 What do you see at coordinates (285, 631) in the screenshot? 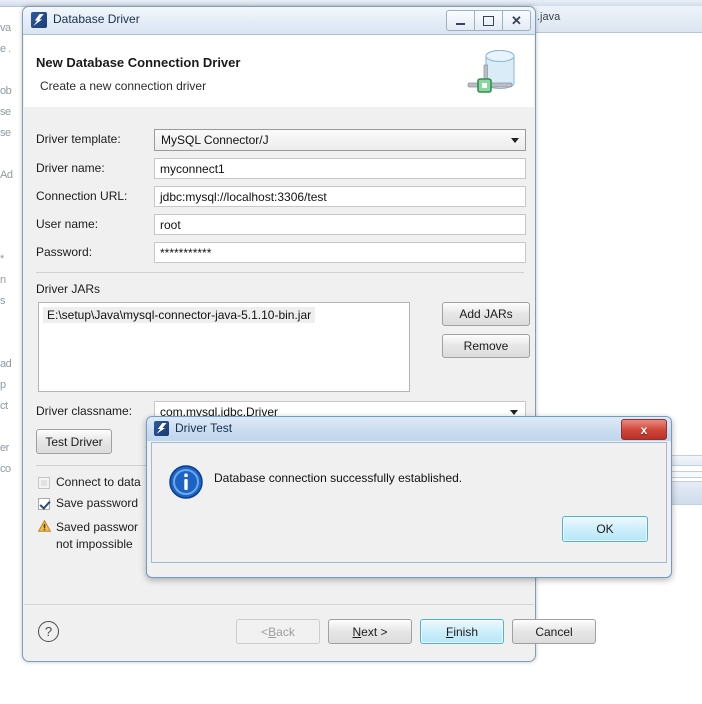
I see `back-button-suffix: ack` at bounding box center [285, 631].